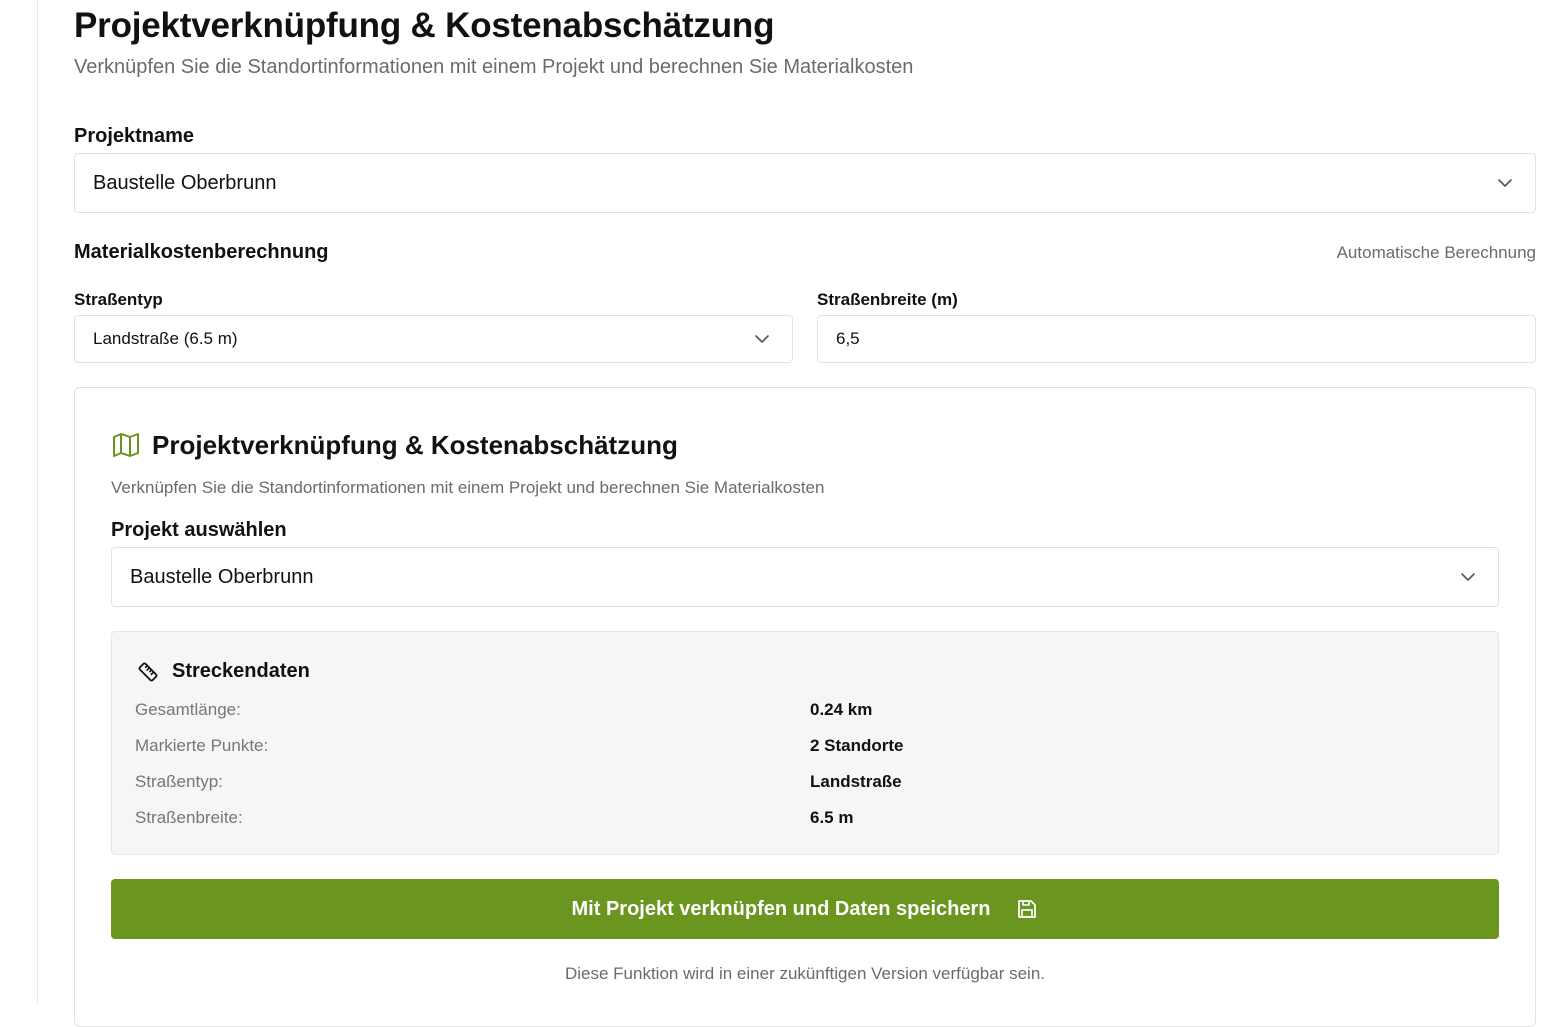 The width and height of the screenshot is (1541, 1027). I want to click on stat-value-road-type: Landstraße, so click(856, 781).